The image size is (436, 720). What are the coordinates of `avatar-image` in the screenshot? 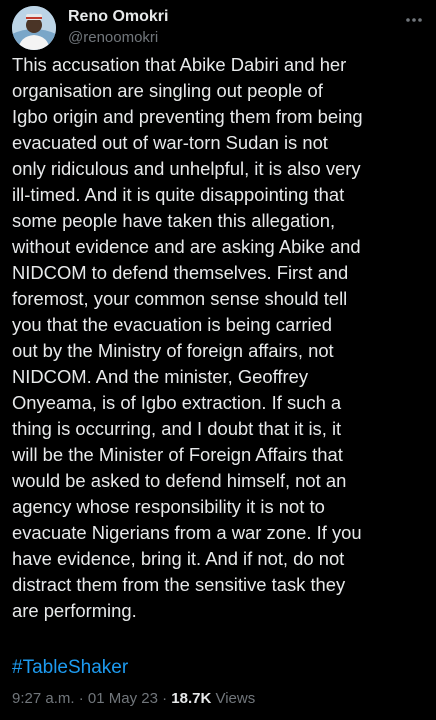 It's located at (34, 28).